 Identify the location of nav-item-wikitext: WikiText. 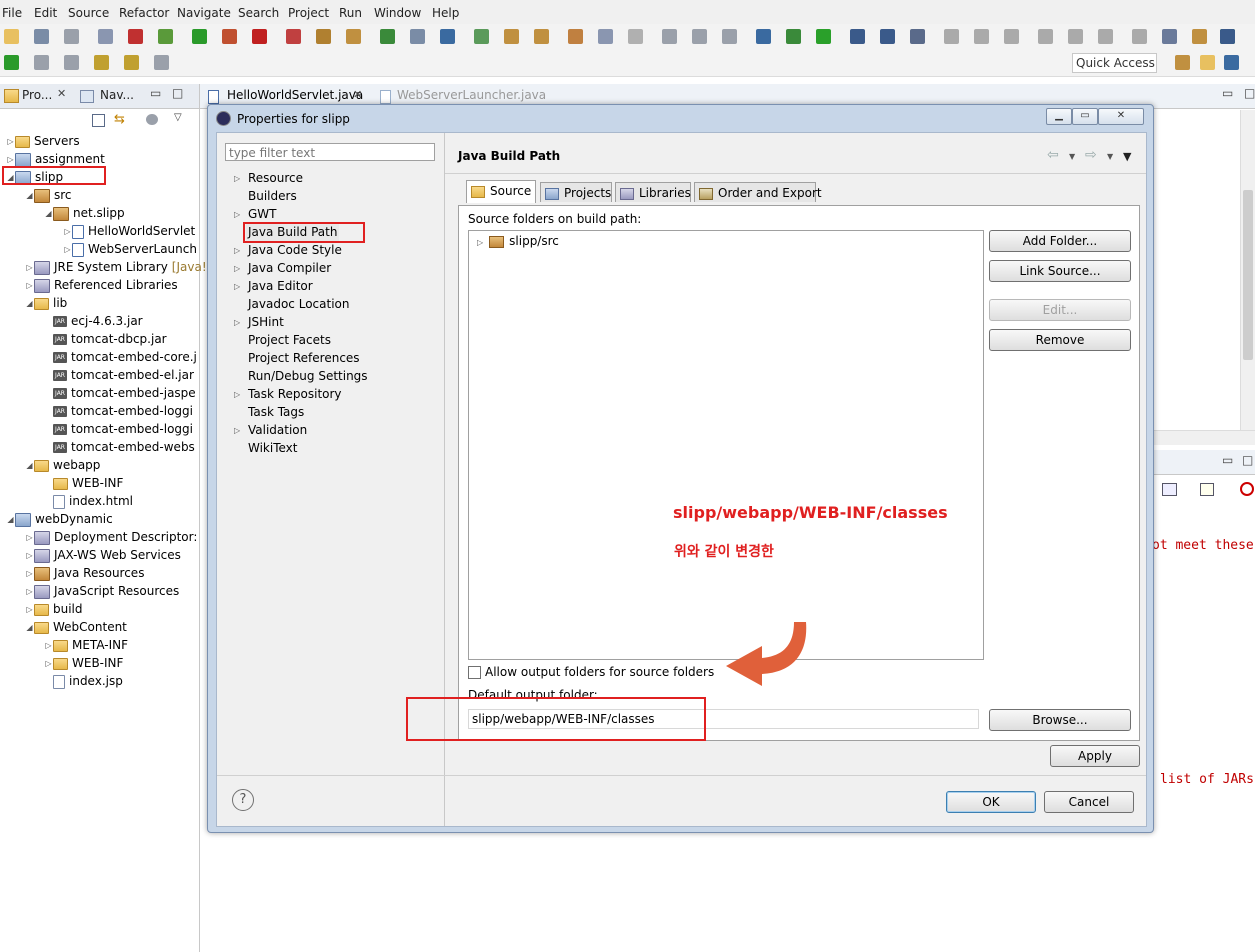
(273, 448).